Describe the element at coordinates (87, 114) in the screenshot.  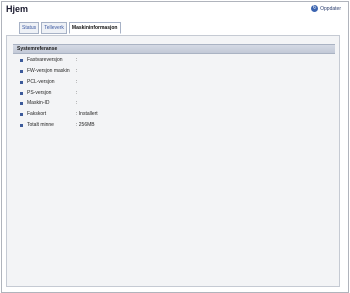
I see `row-value: : Installert` at that location.